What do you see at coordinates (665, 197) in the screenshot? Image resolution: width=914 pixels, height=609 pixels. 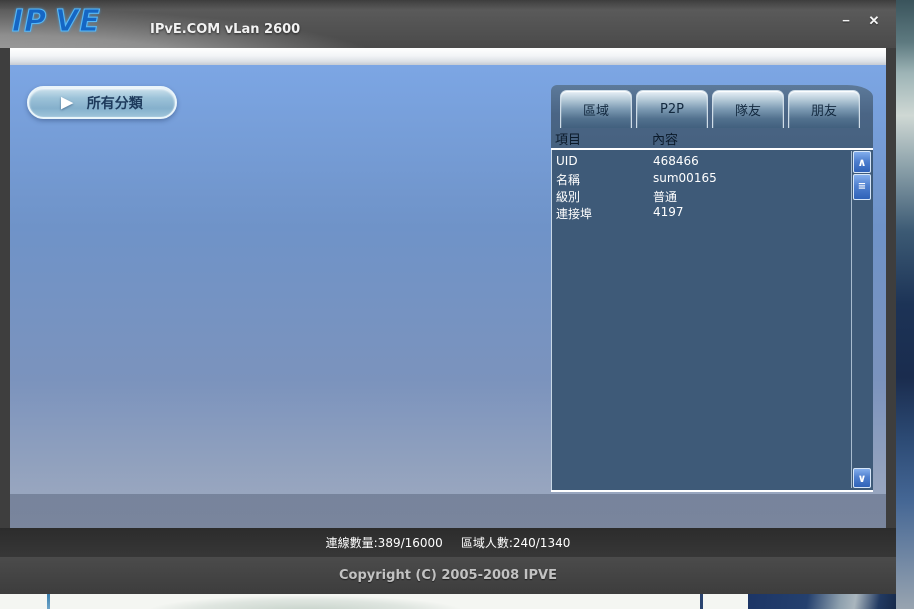 I see `row-item-value: 普通` at bounding box center [665, 197].